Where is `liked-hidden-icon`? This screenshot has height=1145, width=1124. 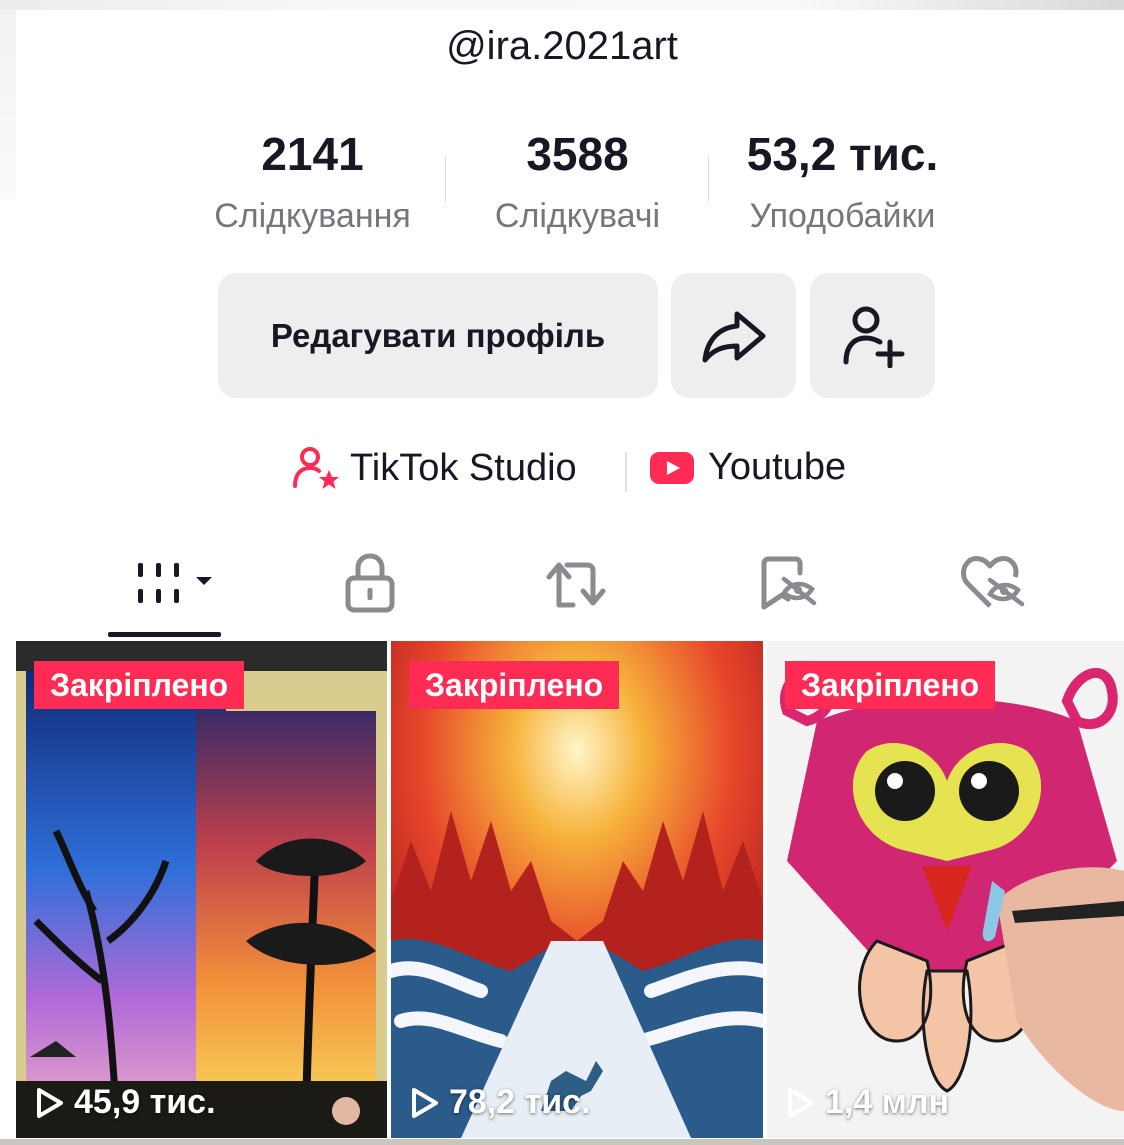 liked-hidden-icon is located at coordinates (993, 582).